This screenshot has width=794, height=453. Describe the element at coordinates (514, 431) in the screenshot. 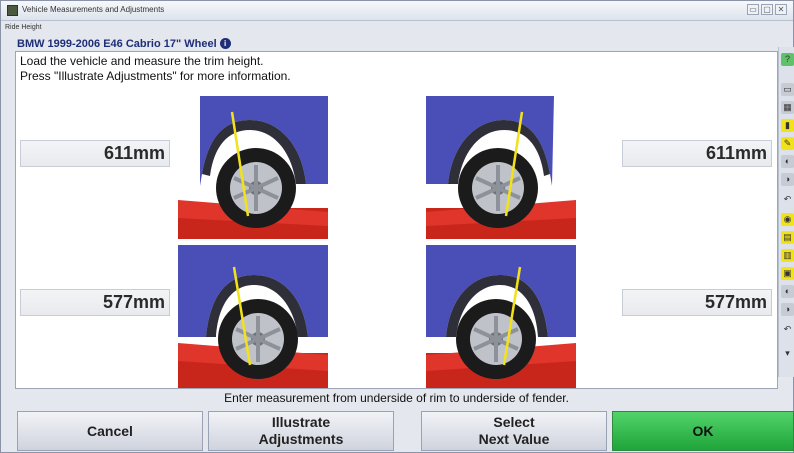

I see `select-next-value-button: Select Next Value` at that location.